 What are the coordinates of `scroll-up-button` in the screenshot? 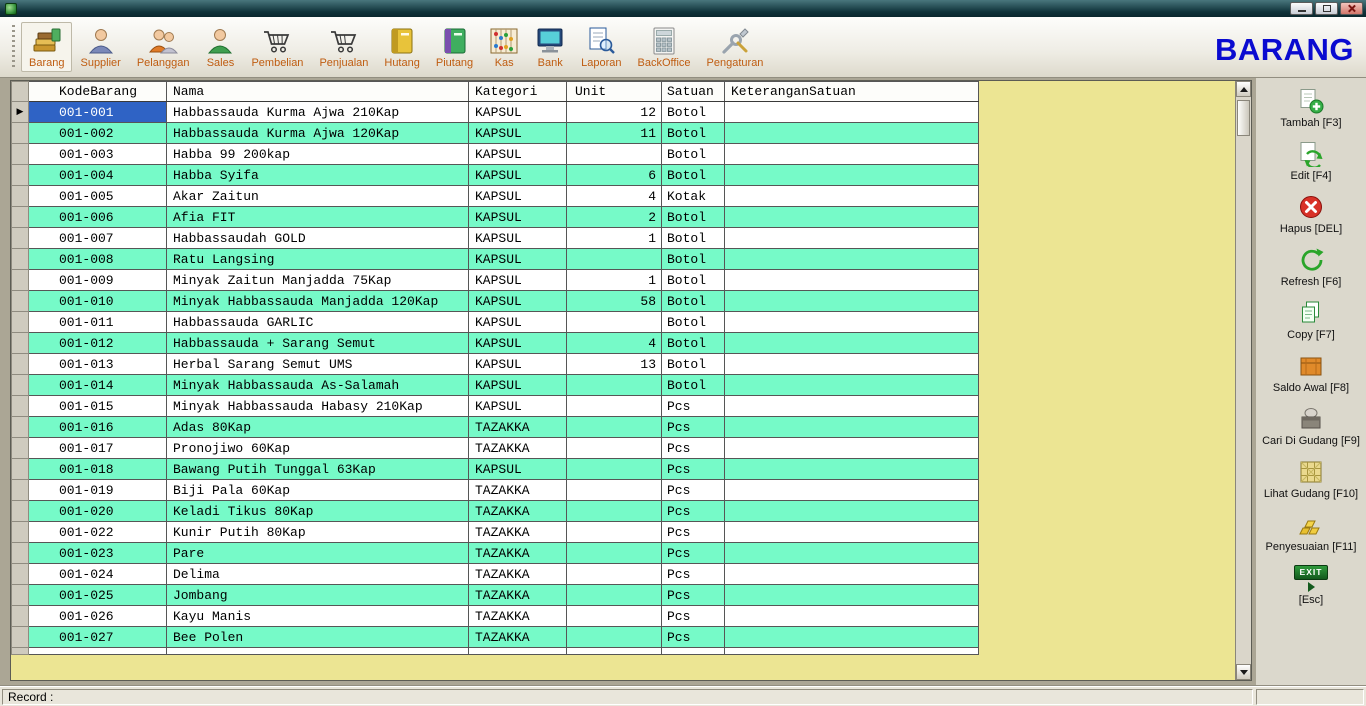 It's located at (1243, 89).